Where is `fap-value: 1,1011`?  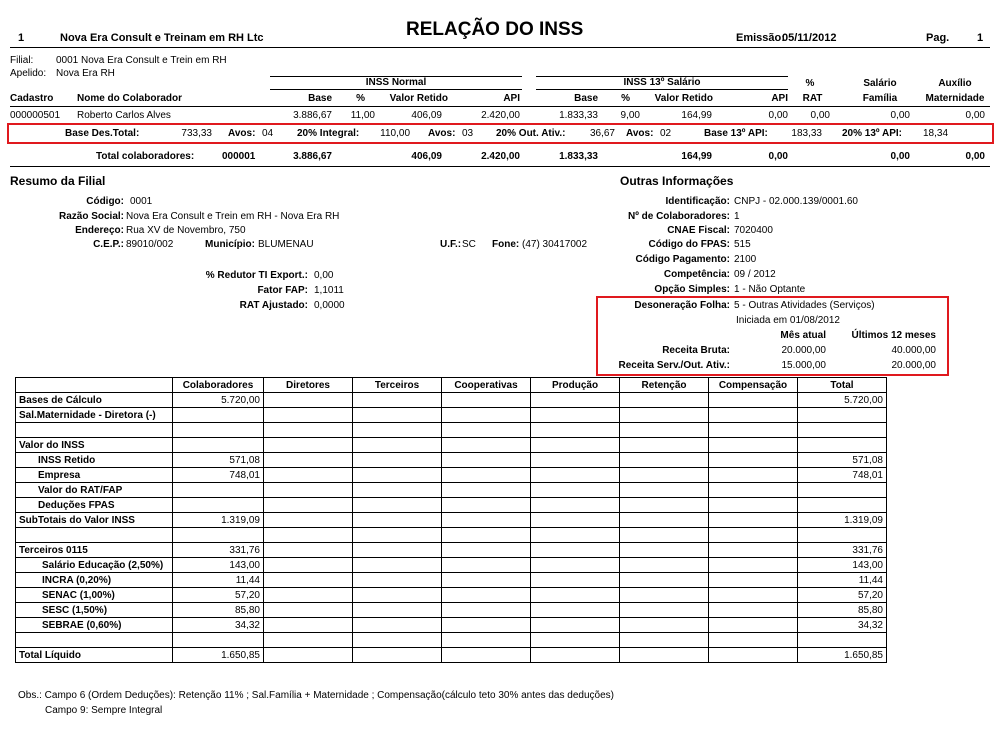 fap-value: 1,1011 is located at coordinates (329, 290).